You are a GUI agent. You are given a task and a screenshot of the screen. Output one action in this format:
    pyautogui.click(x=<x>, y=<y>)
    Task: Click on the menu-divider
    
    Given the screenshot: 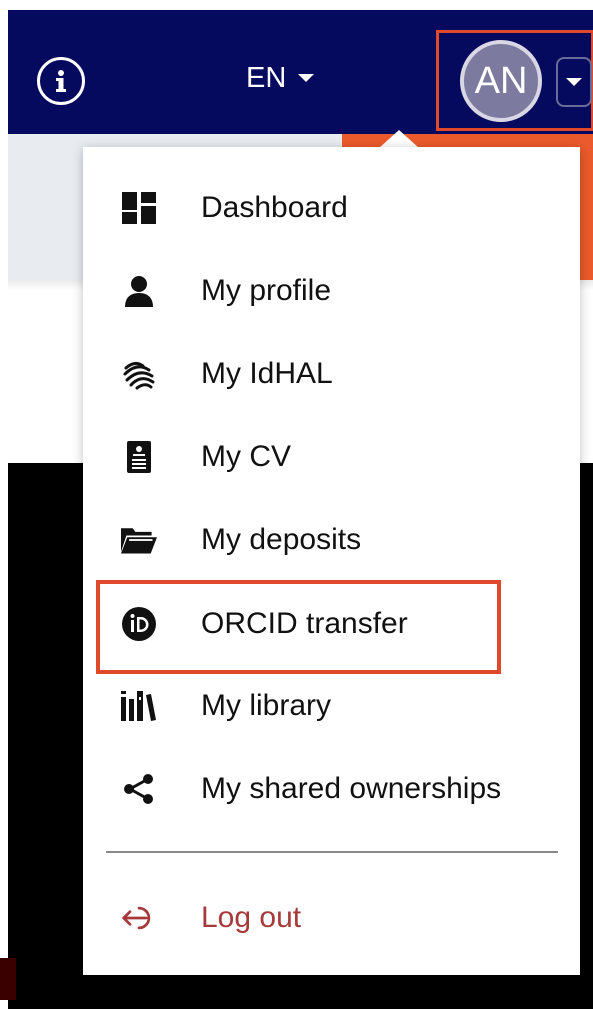 What is the action you would take?
    pyautogui.click(x=332, y=852)
    